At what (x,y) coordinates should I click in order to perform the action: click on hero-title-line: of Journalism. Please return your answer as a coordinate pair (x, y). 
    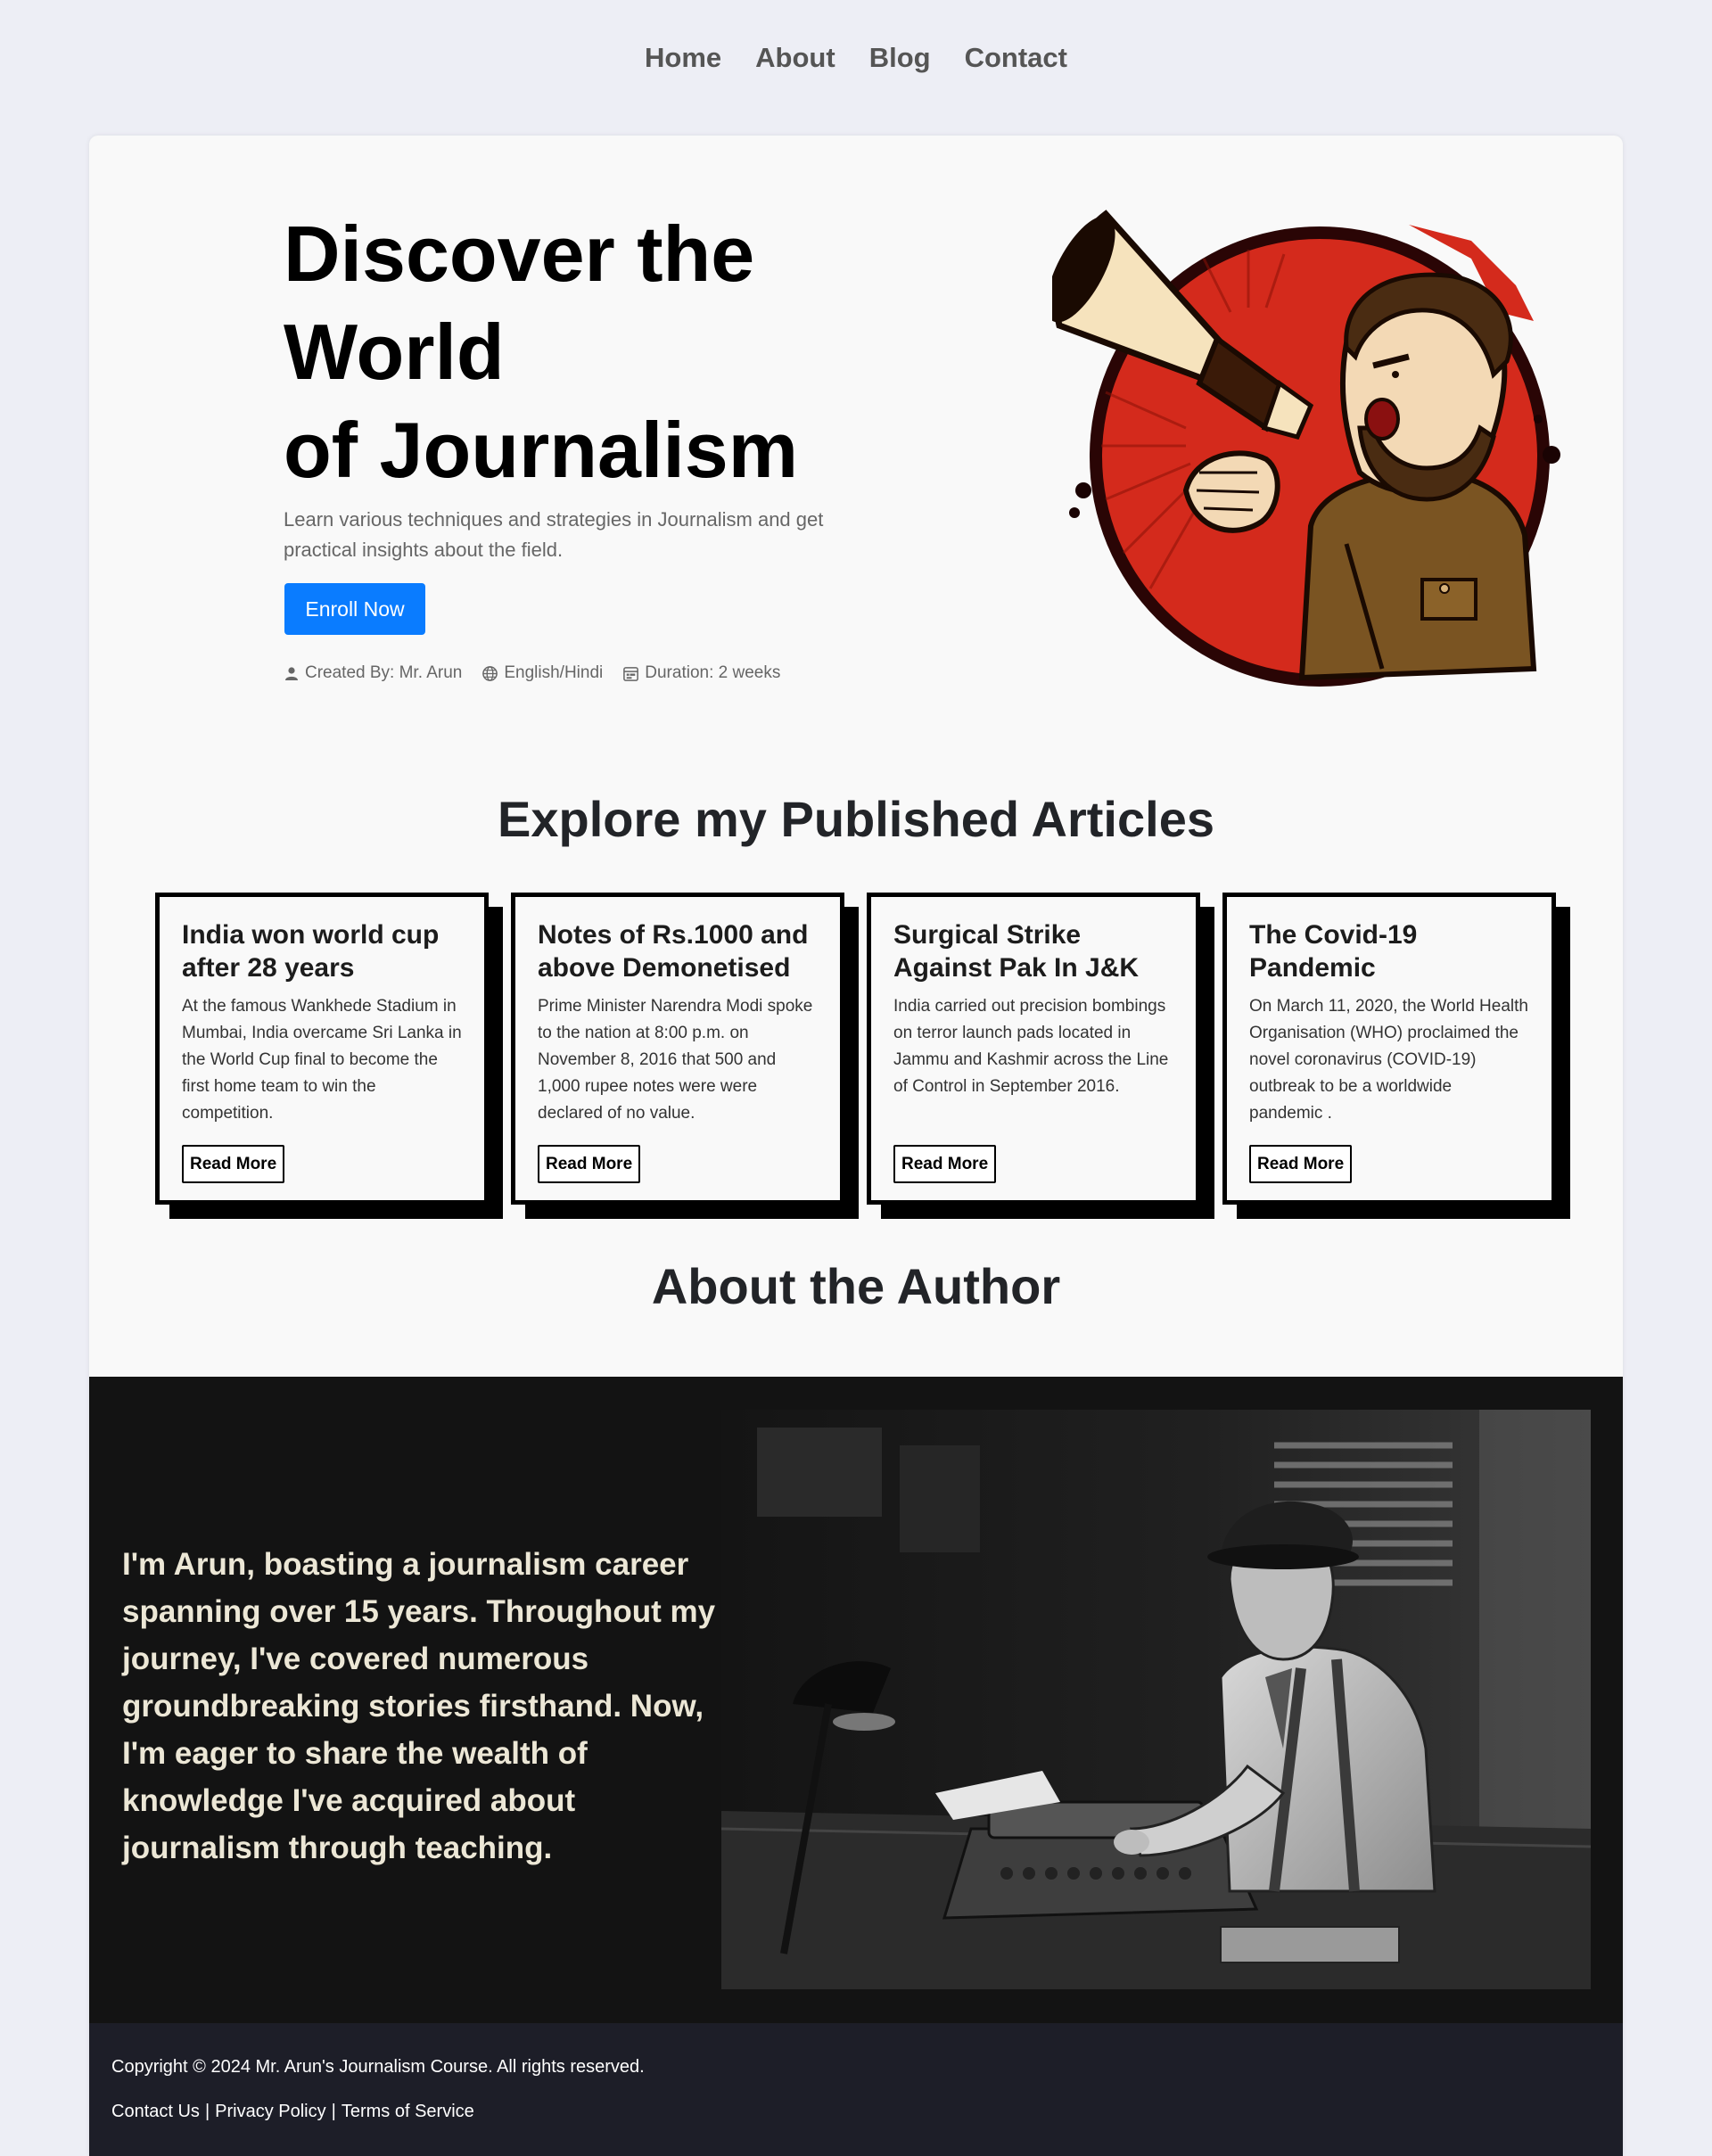
    Looking at the image, I should click on (541, 450).